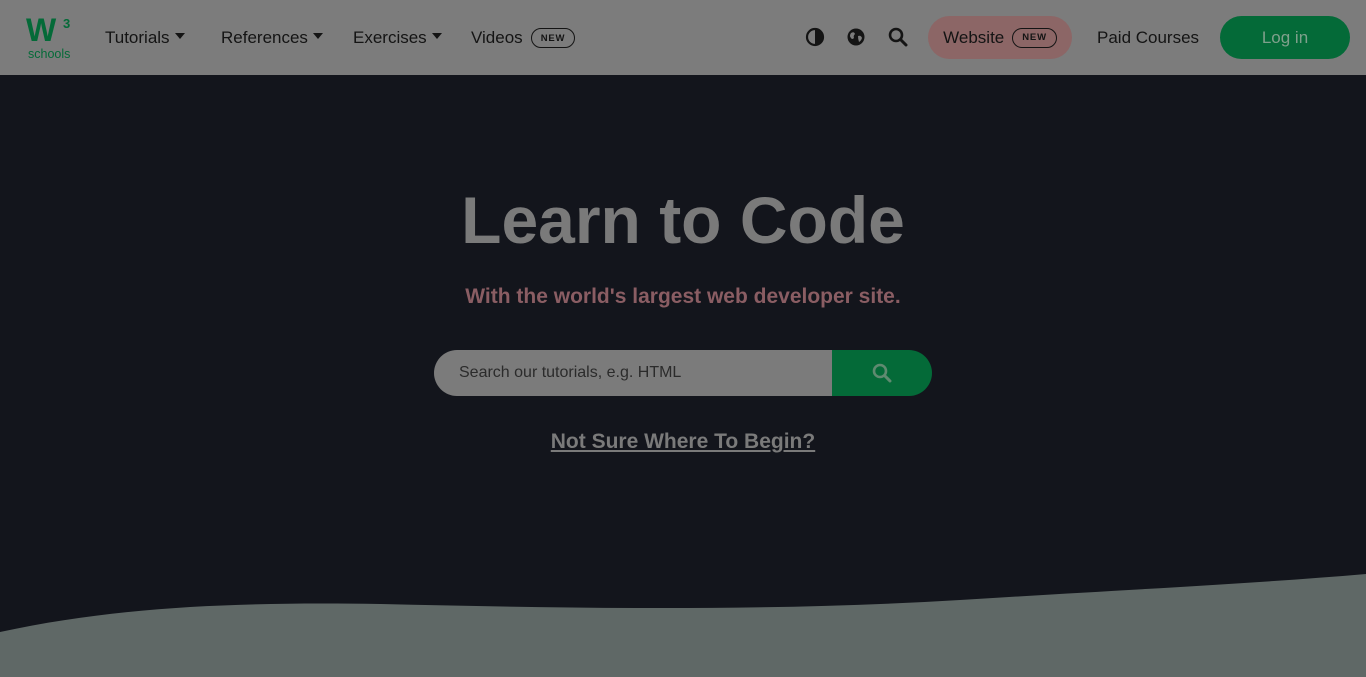 The width and height of the screenshot is (1366, 677). I want to click on globe-icon, so click(856, 37).